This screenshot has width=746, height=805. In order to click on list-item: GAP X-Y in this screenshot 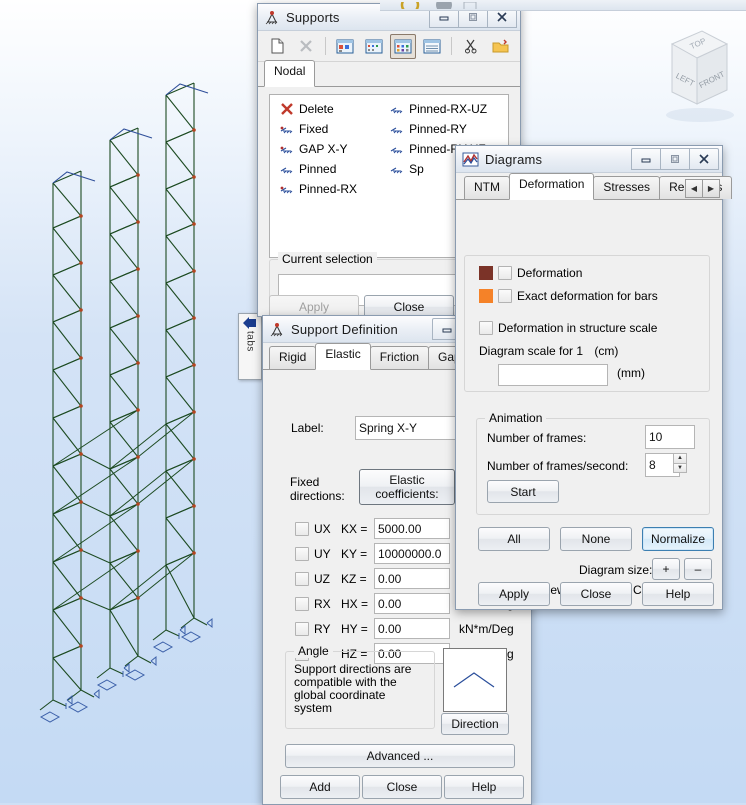, I will do `click(335, 149)`.